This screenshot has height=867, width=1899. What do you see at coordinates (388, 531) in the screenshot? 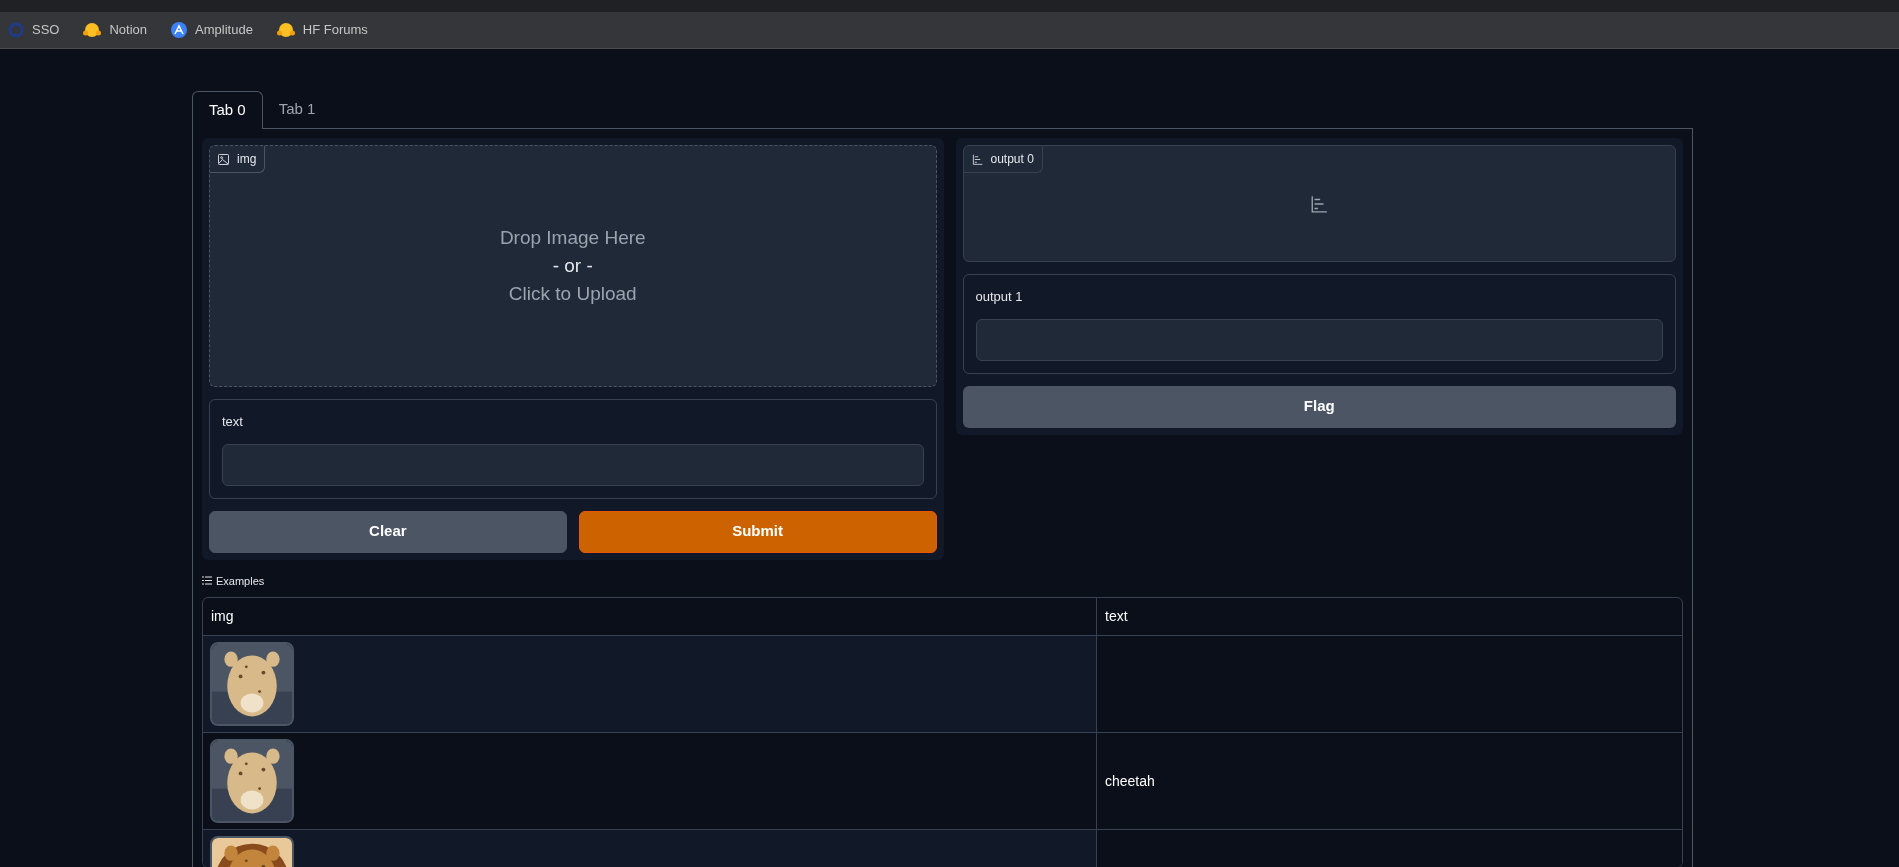
I see `clear-button: Clear` at bounding box center [388, 531].